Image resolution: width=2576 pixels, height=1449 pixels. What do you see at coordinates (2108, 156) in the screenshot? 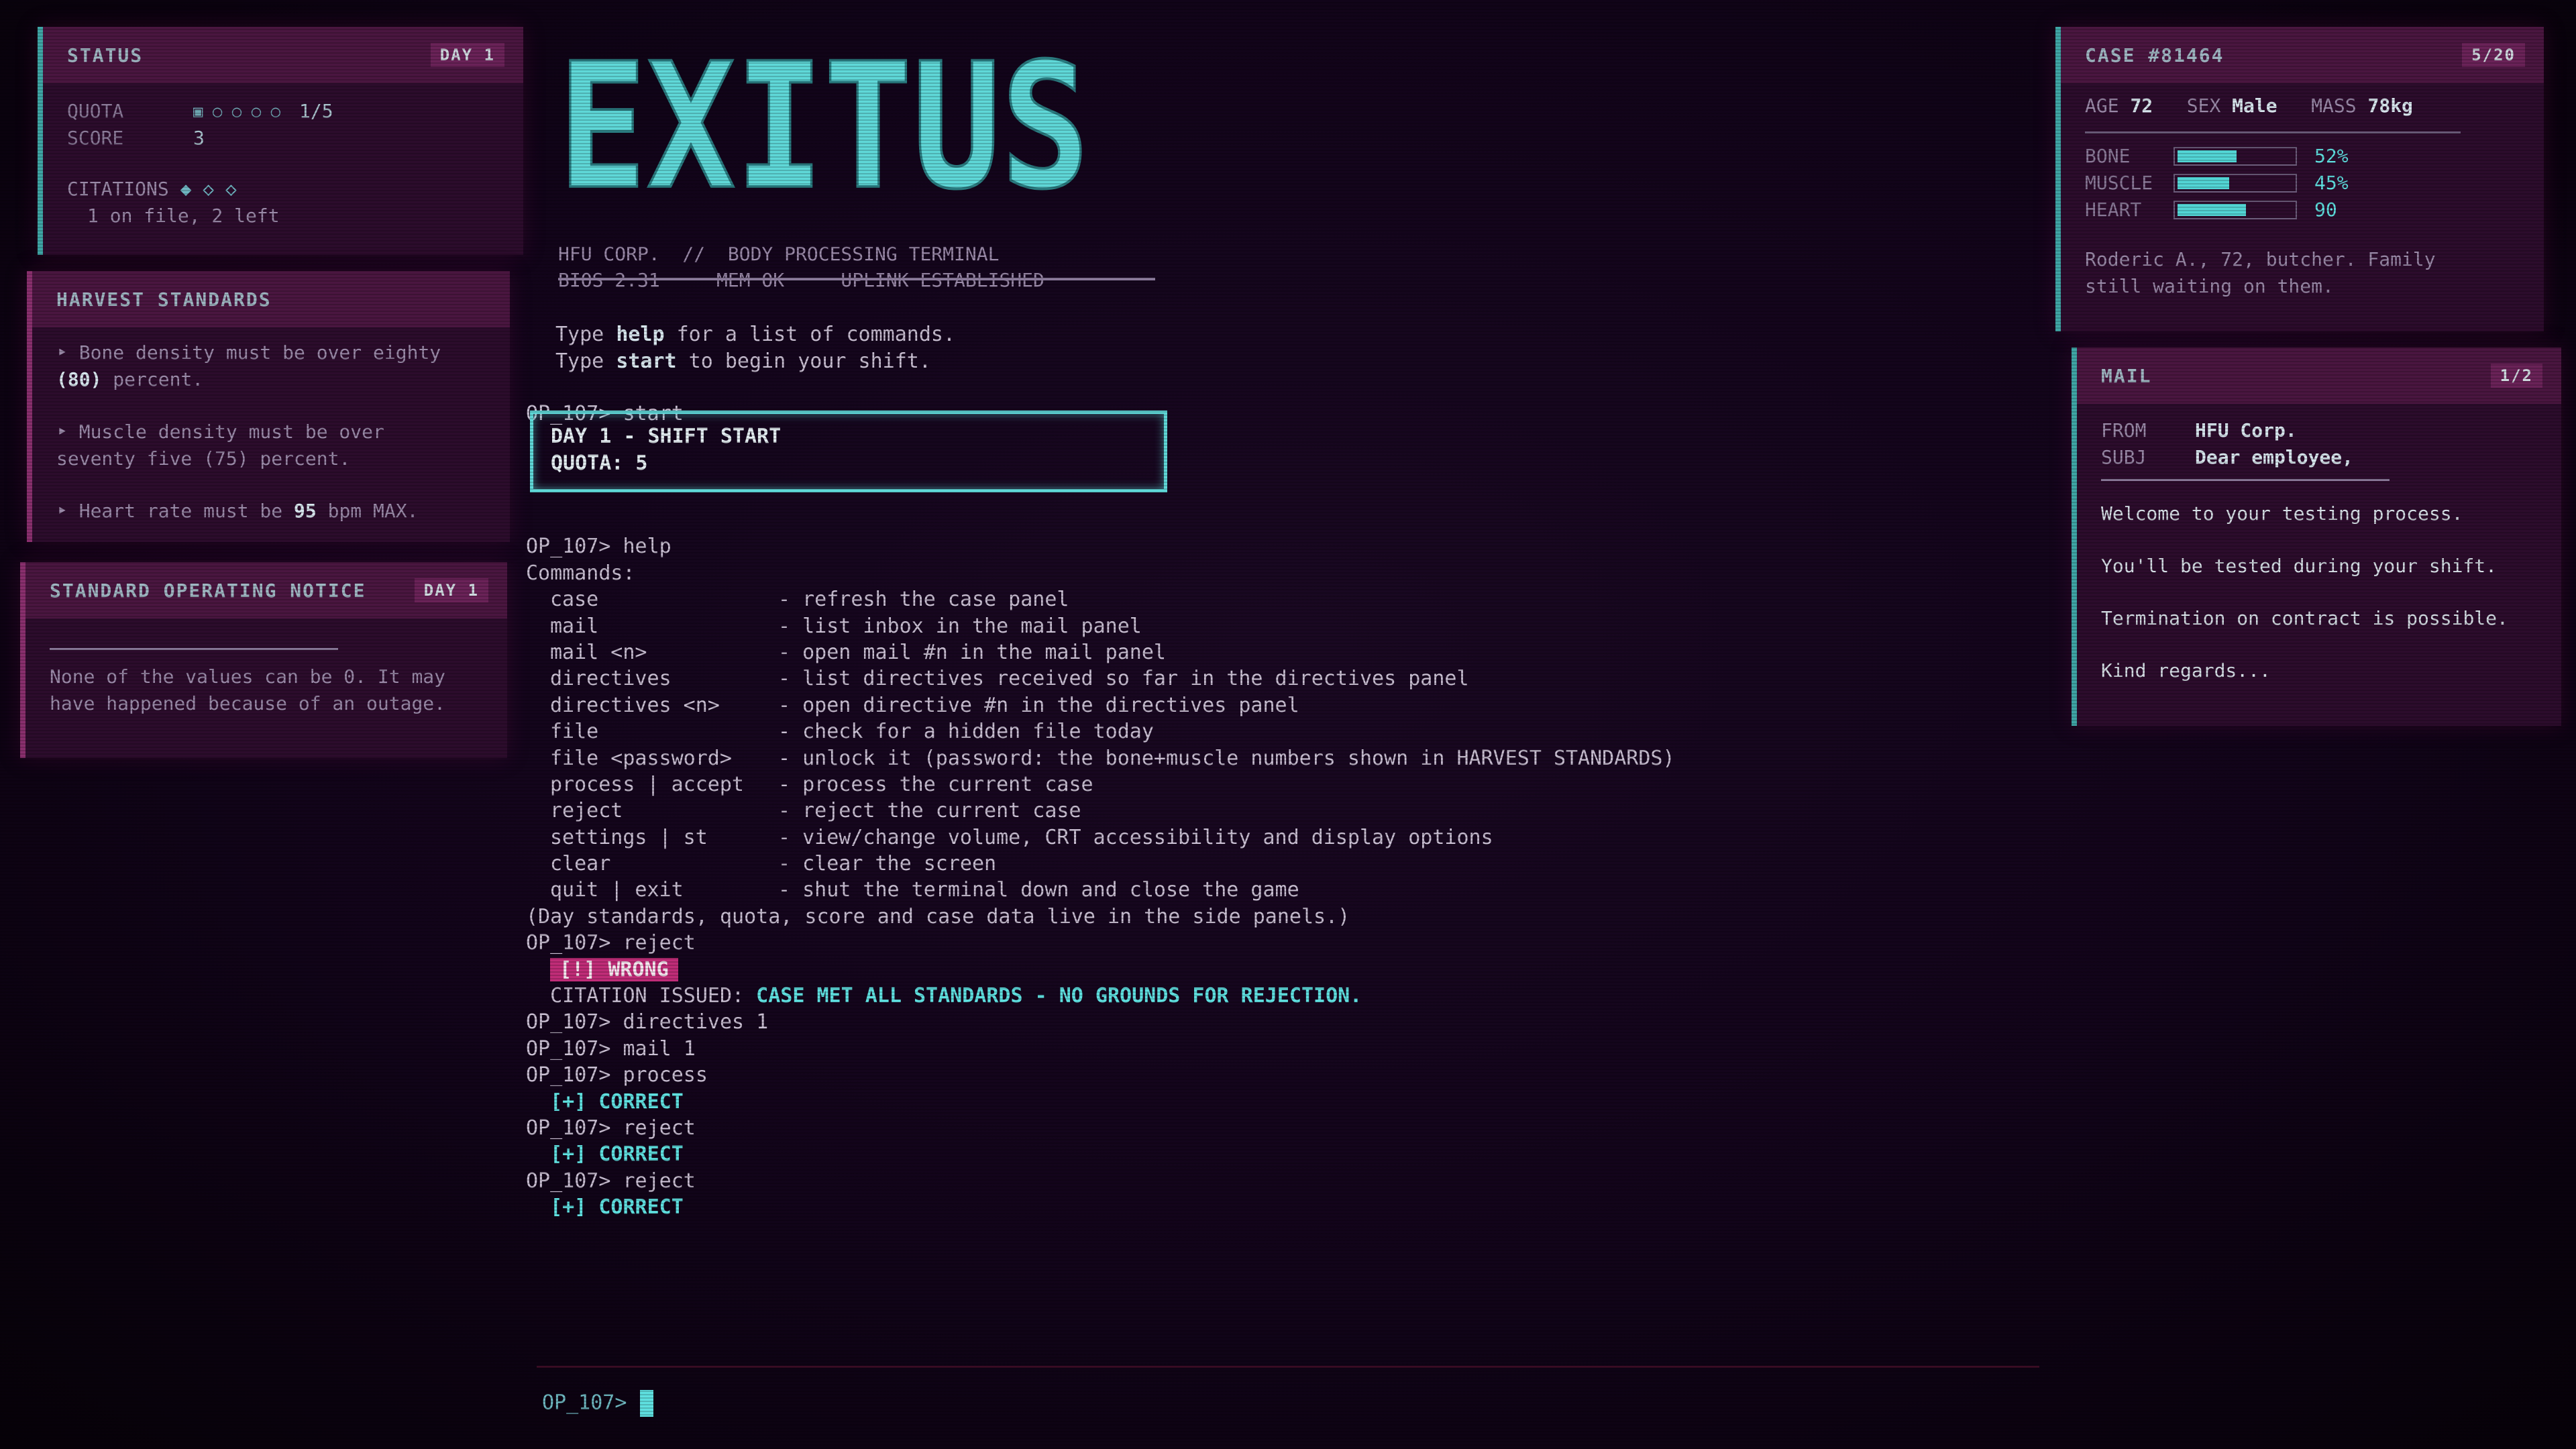
I see `bone-label: BONE` at bounding box center [2108, 156].